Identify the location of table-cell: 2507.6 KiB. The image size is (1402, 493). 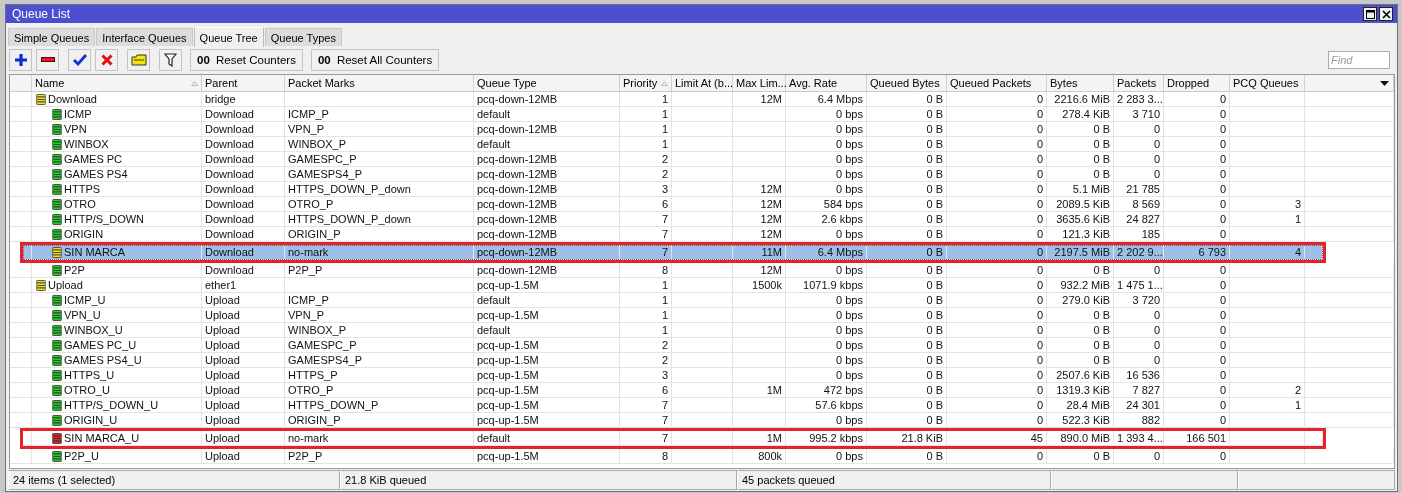
(1080, 375).